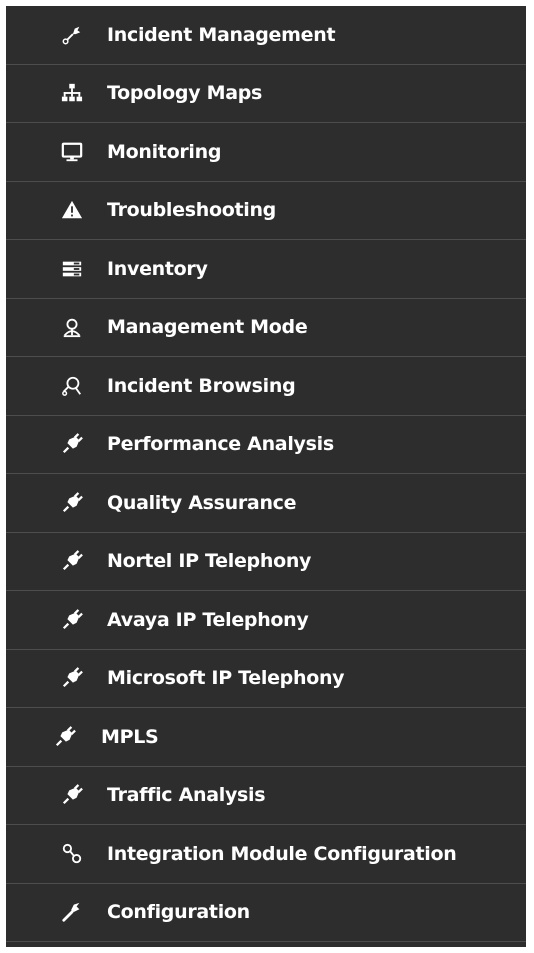 This screenshot has width=534, height=953. What do you see at coordinates (157, 268) in the screenshot?
I see `nav-item-label: Inventory` at bounding box center [157, 268].